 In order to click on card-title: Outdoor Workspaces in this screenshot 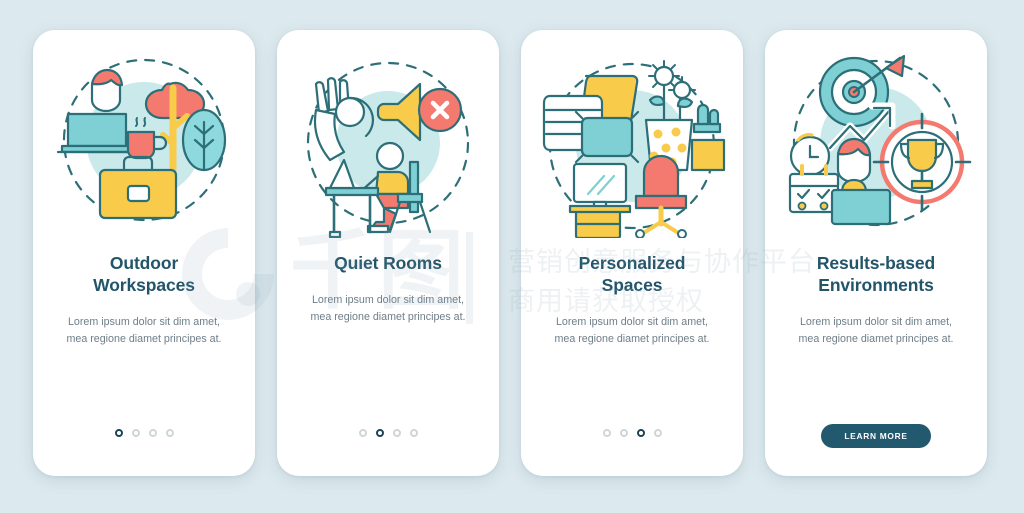, I will do `click(144, 274)`.